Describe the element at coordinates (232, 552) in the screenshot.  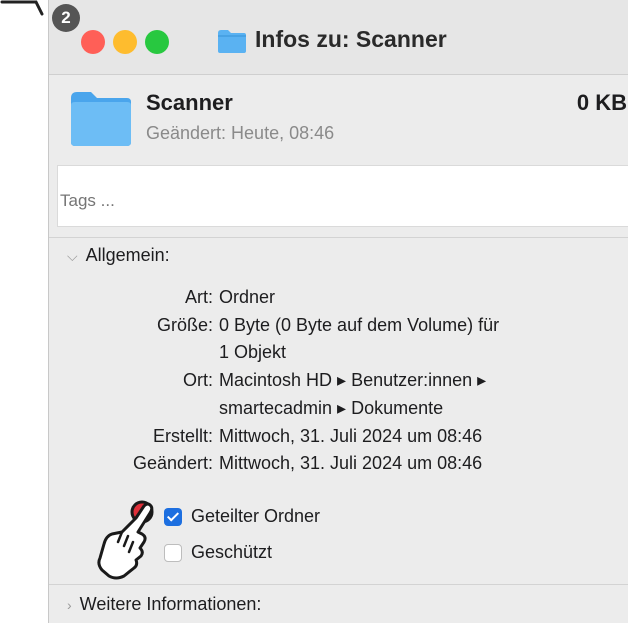
I see `locked-label: Geschützt` at that location.